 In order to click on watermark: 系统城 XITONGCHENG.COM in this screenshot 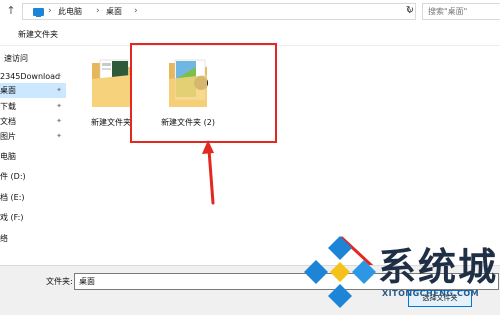, I will do `click(400, 272)`.